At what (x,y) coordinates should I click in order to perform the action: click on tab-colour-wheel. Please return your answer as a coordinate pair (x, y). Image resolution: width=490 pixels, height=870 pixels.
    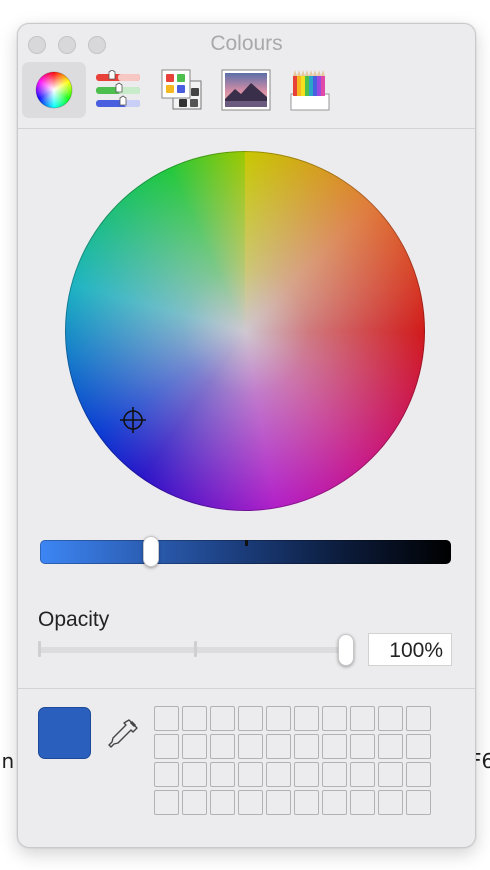
    Looking at the image, I should click on (54, 90).